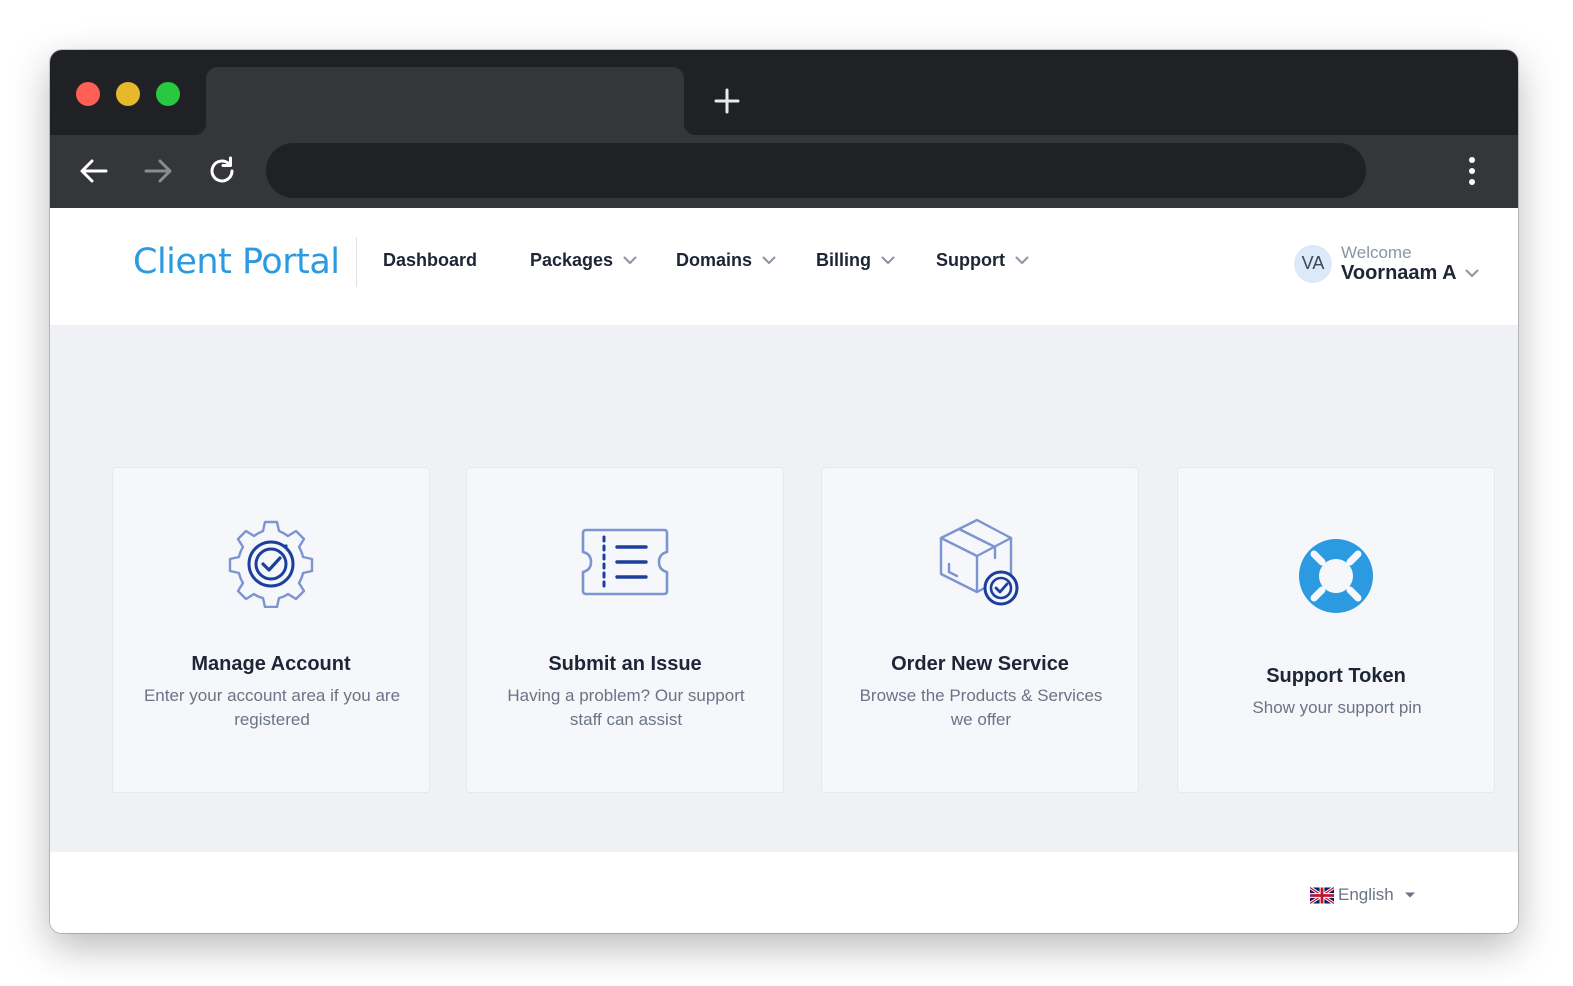 The width and height of the screenshot is (1573, 986). Describe the element at coordinates (1337, 707) in the screenshot. I see `card-description: Show your support pin` at that location.